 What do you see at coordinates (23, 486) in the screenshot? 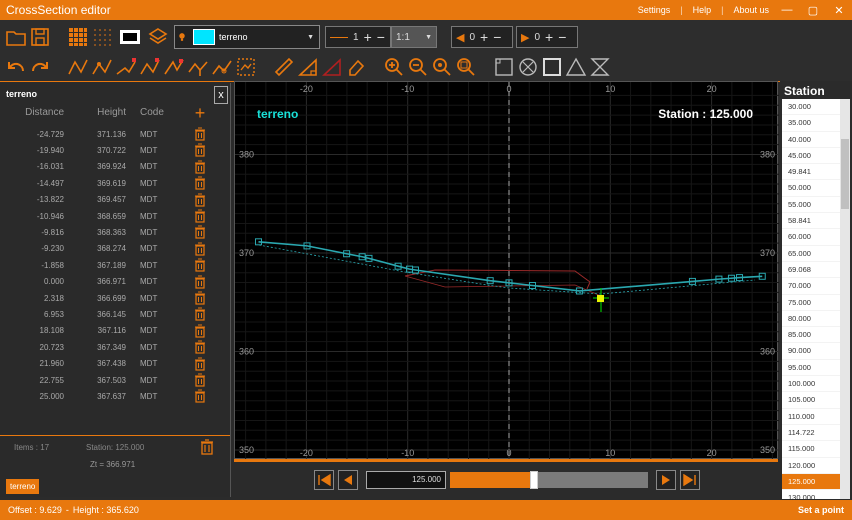
I see `layer-tag: terreno` at bounding box center [23, 486].